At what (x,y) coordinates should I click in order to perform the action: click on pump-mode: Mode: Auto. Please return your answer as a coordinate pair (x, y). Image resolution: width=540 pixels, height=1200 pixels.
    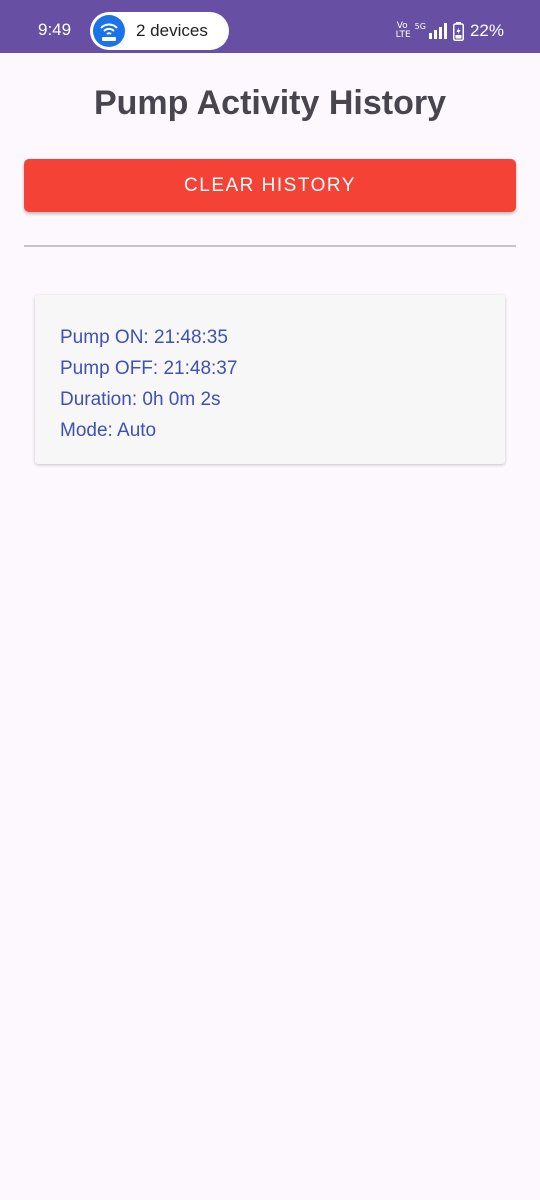
    Looking at the image, I should click on (108, 430).